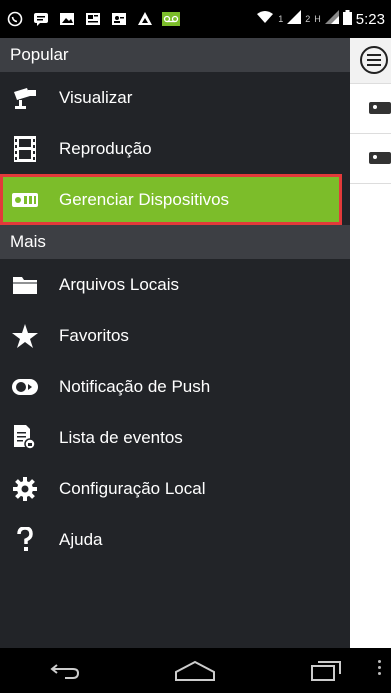 The width and height of the screenshot is (391, 693). What do you see at coordinates (175, 148) in the screenshot?
I see `menu-item-reproducao: Reprodução` at bounding box center [175, 148].